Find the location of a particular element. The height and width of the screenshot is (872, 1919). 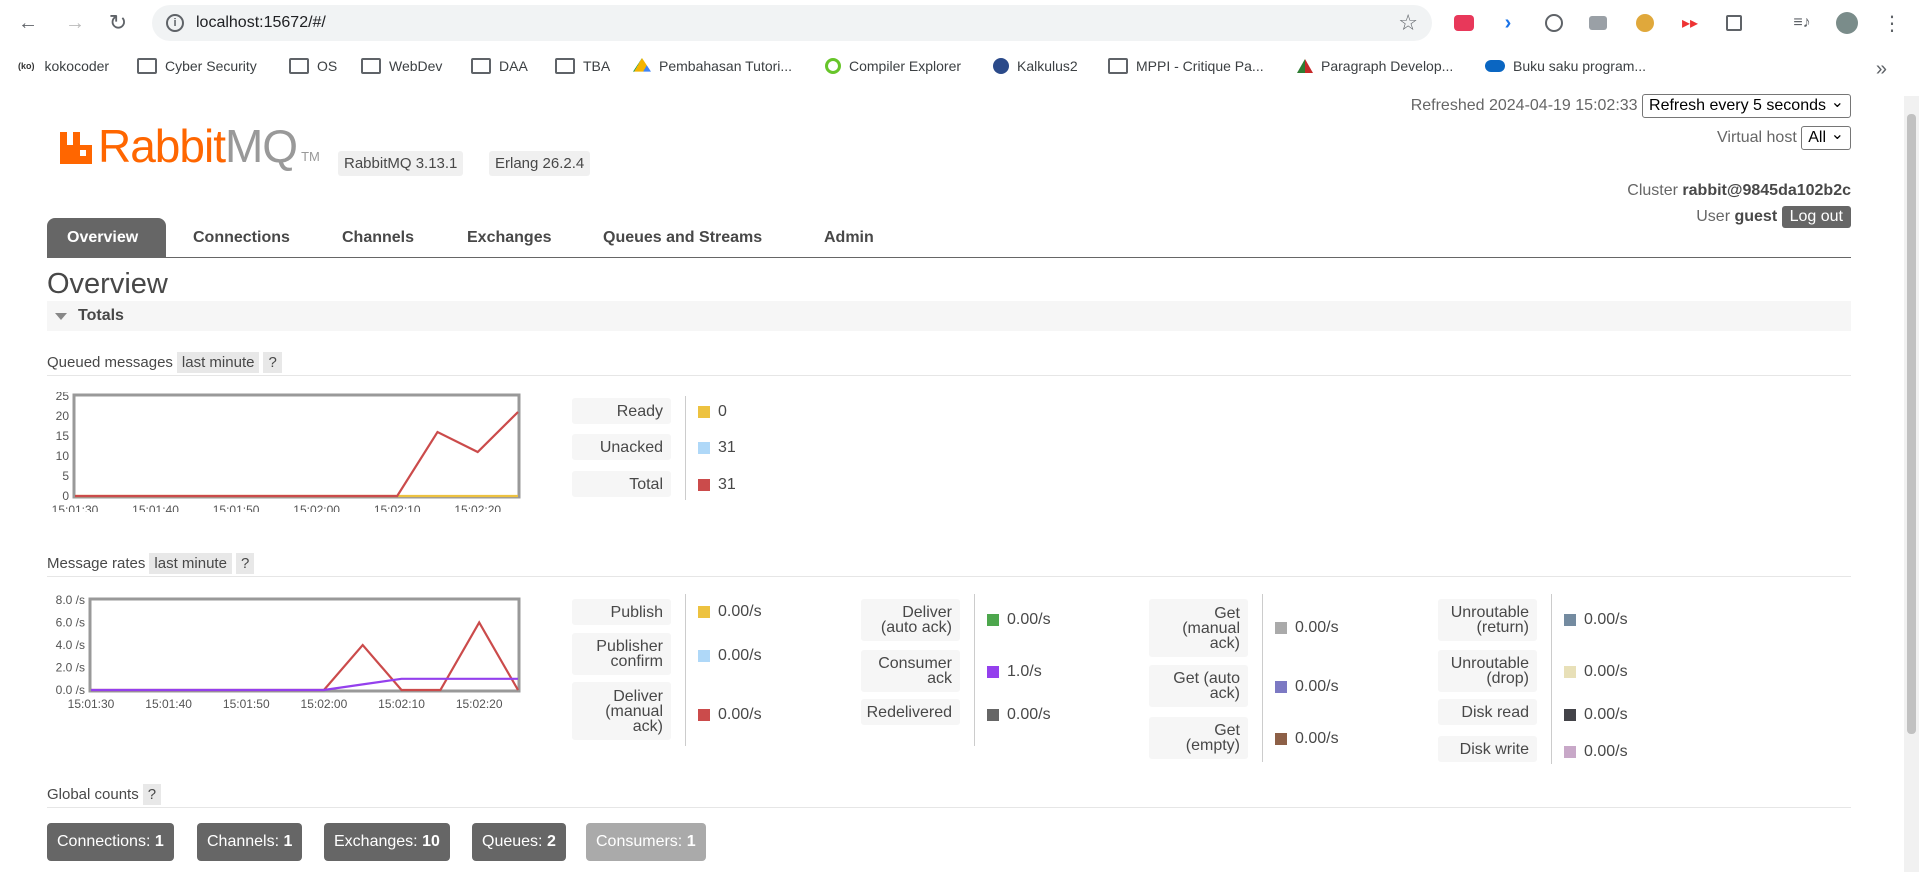

count-label: Consumers: is located at coordinates (639, 841).